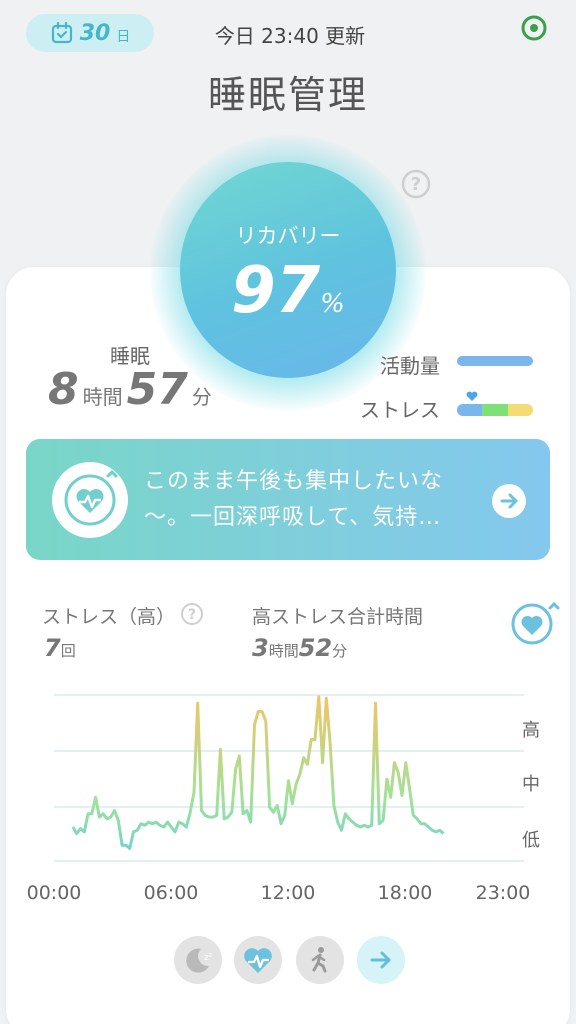 This screenshot has height=1024, width=576. What do you see at coordinates (290, 36) in the screenshot?
I see `updated-time: 今日 23:40 更新` at bounding box center [290, 36].